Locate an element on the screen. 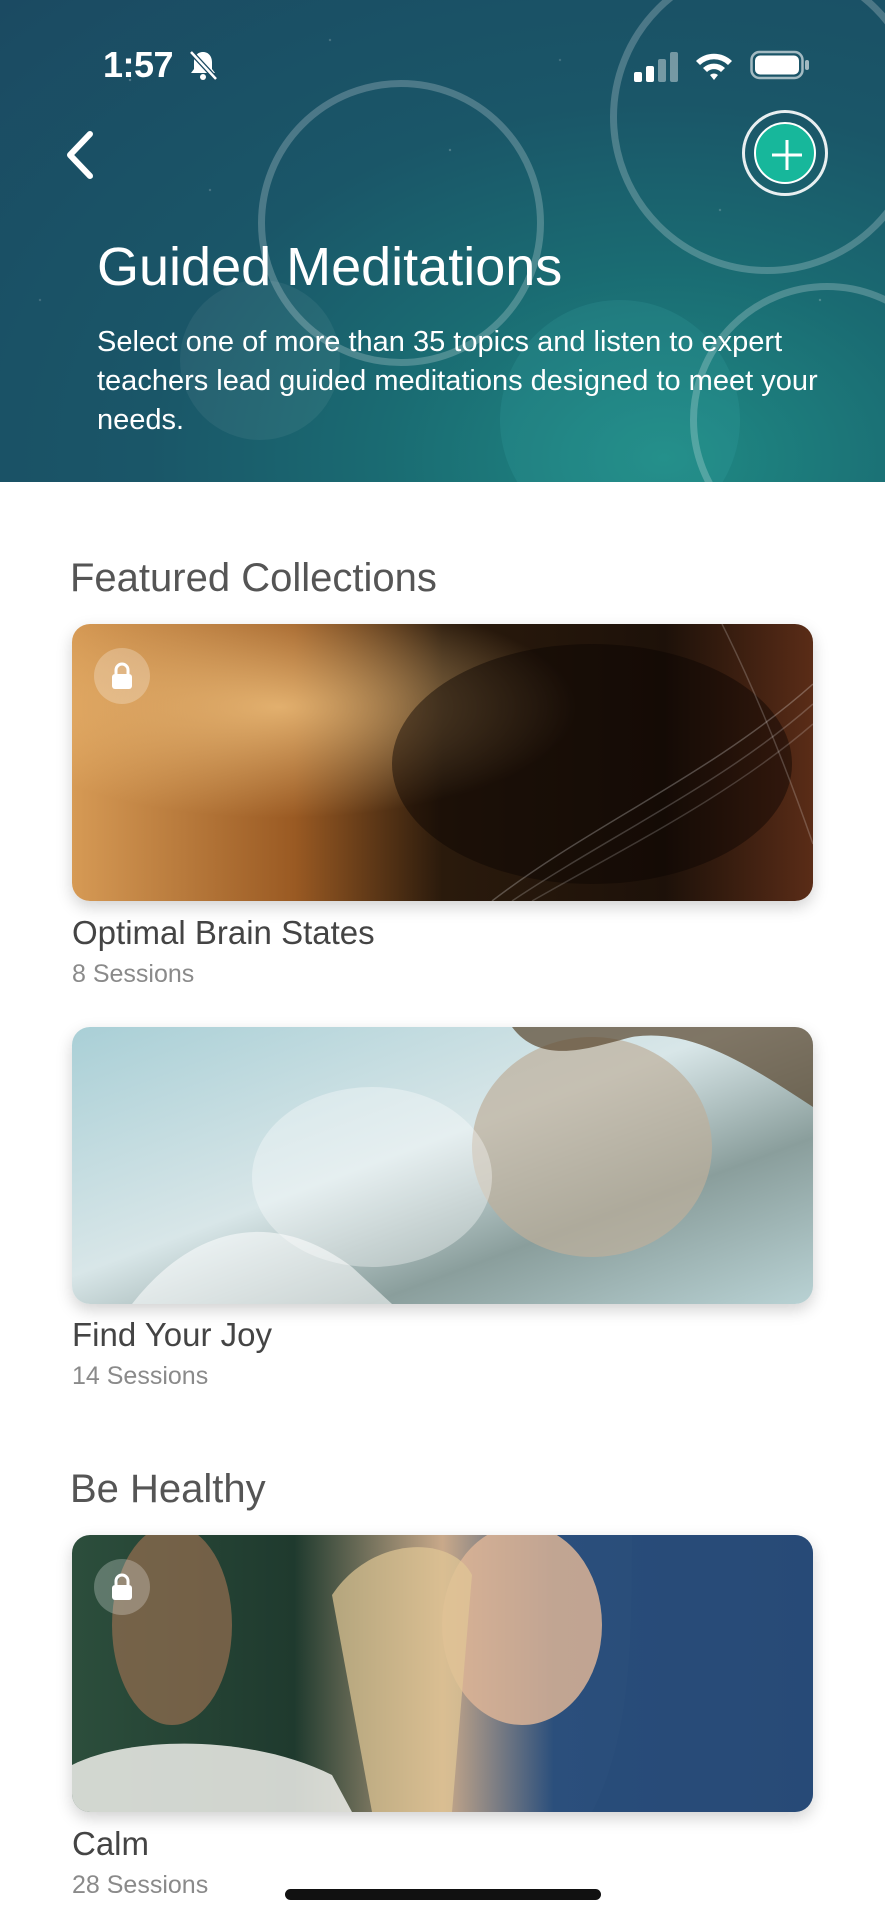  collection-card-find-your-joy is located at coordinates (442, 1165).